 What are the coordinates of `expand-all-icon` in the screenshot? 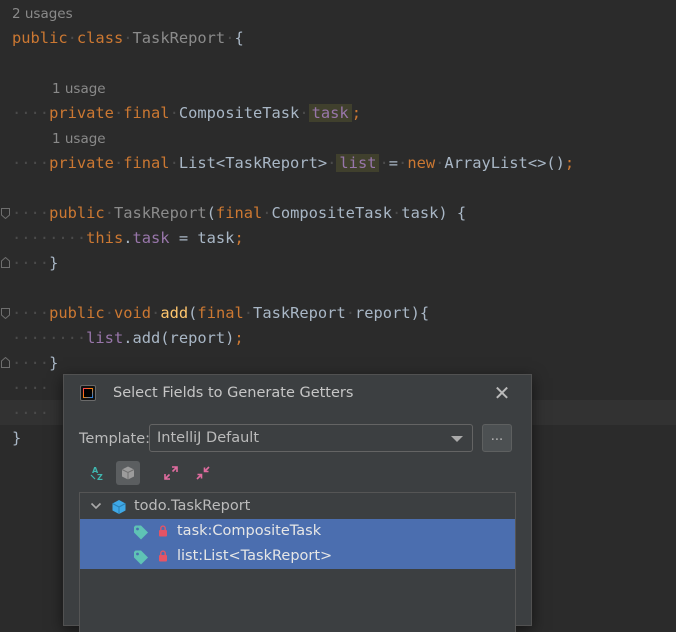 It's located at (171, 473).